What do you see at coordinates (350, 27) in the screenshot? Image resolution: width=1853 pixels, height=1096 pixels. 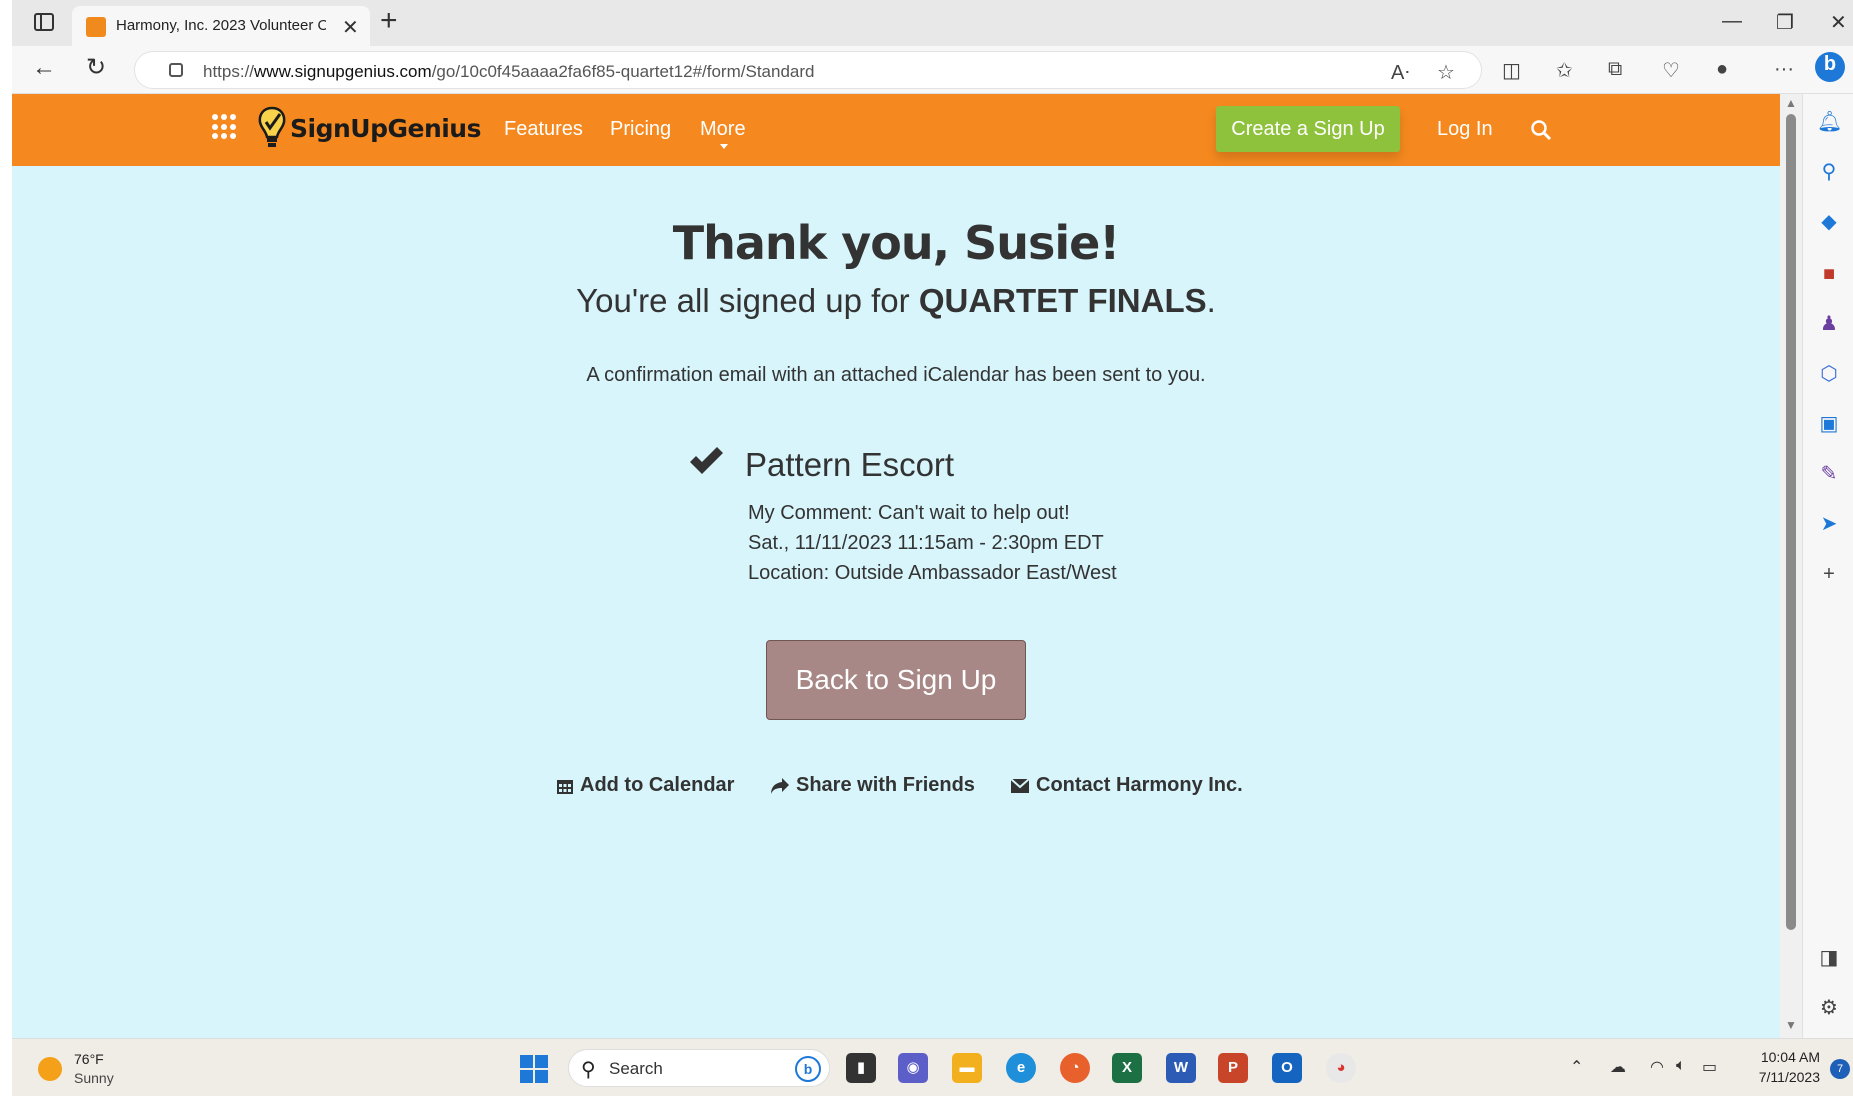 I see `tab-close-icon: ✕` at bounding box center [350, 27].